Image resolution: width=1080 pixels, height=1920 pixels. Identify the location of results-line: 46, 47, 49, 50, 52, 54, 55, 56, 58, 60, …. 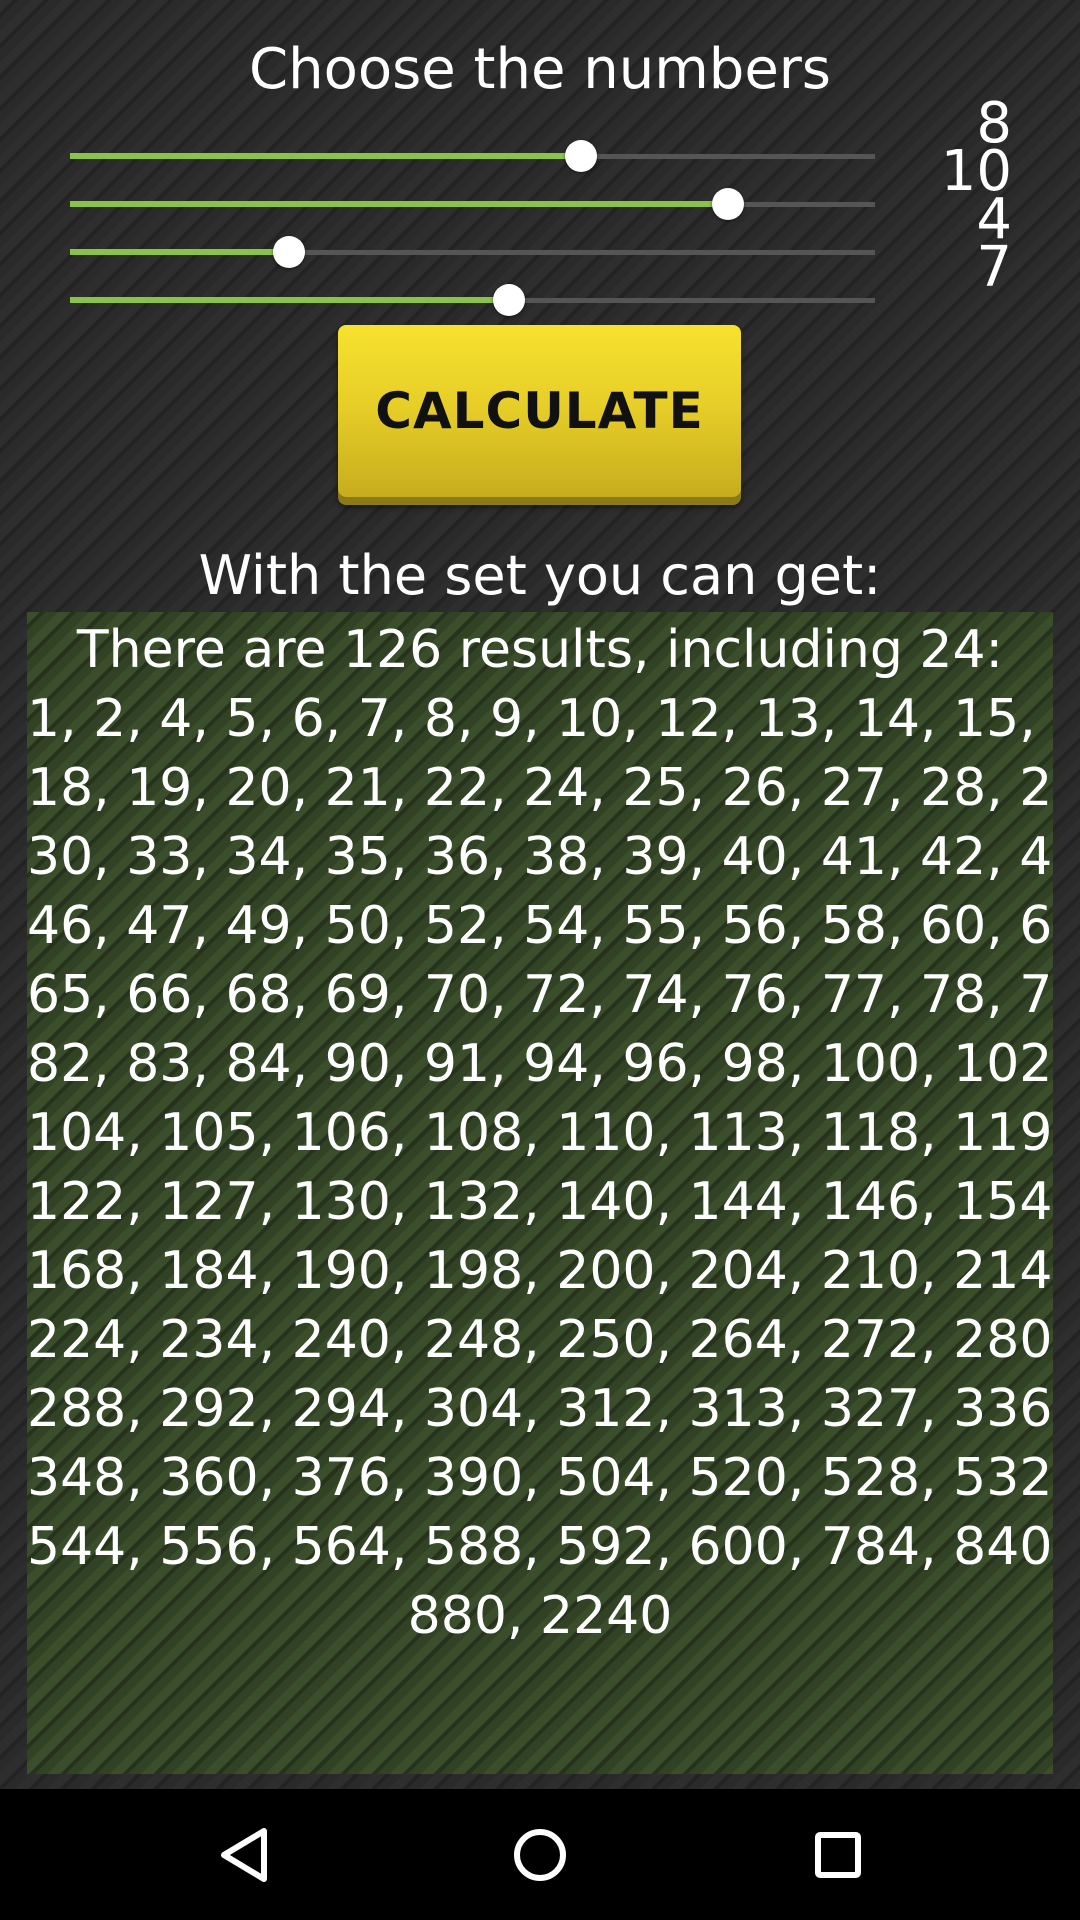
(540, 926).